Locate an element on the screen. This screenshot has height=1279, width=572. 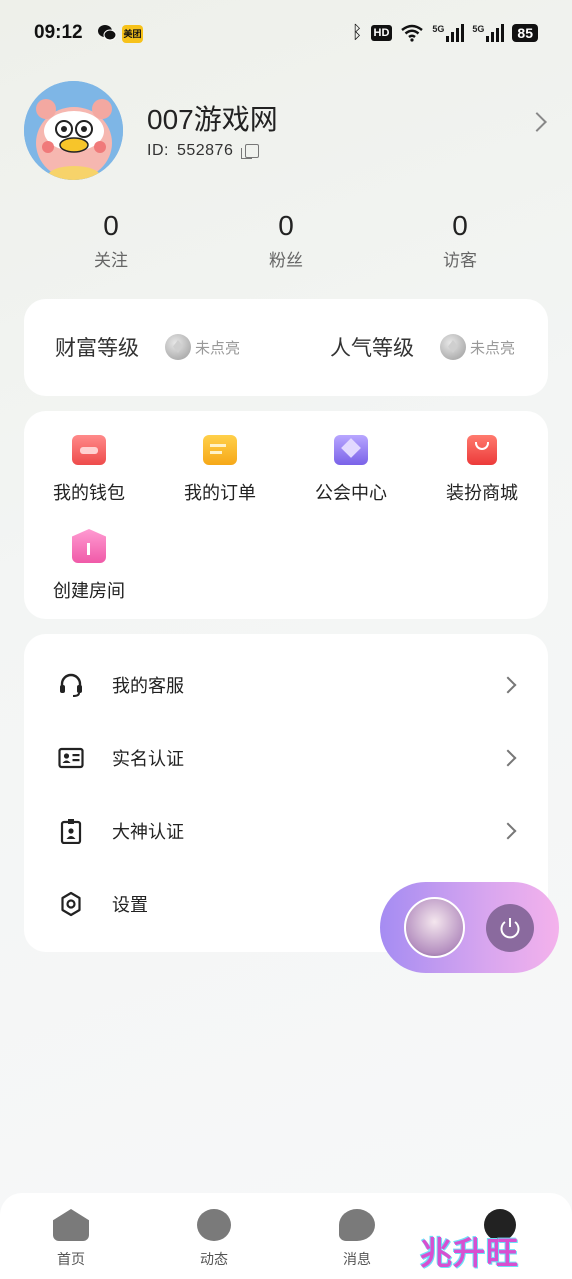
menu-item-customer-service: 我的客服 is located at coordinates (286, 684).